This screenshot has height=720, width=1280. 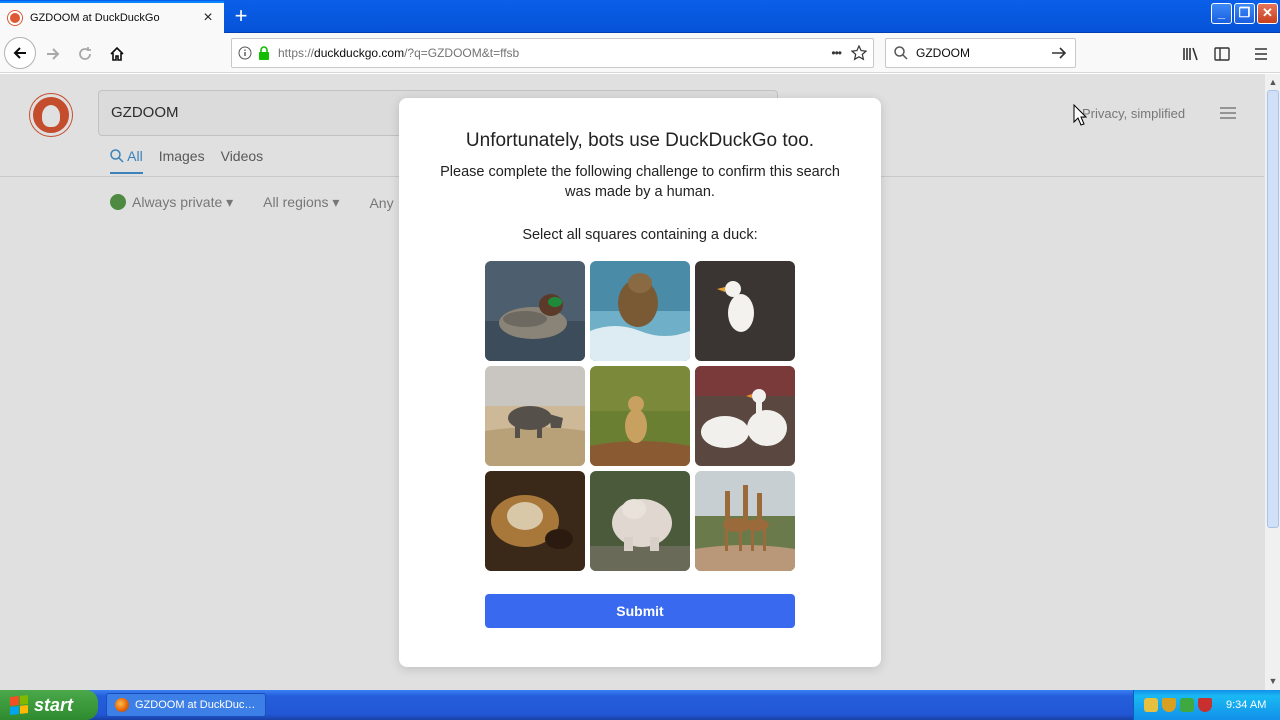 I want to click on new-tab-button: +, so click(x=241, y=17).